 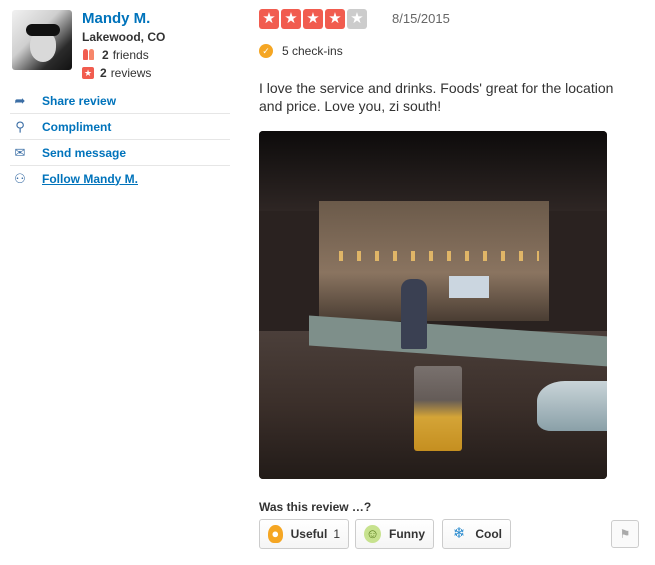 I want to click on star-icon-3: ★, so click(x=313, y=19).